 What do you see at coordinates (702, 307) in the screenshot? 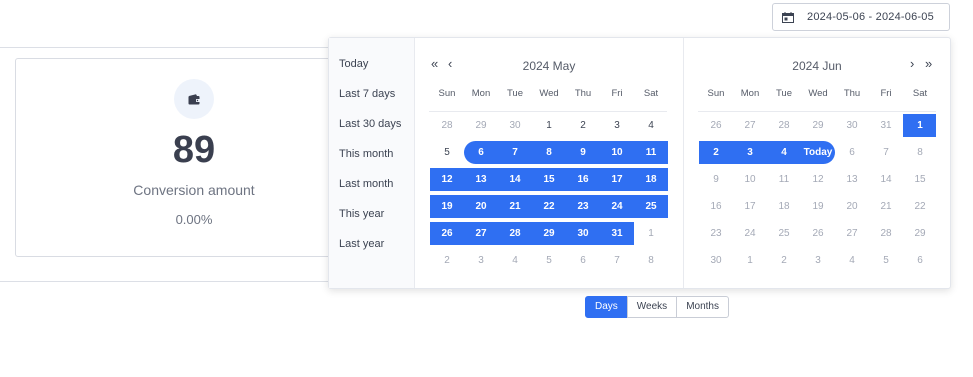
I see `granularity-months-button: Months` at bounding box center [702, 307].